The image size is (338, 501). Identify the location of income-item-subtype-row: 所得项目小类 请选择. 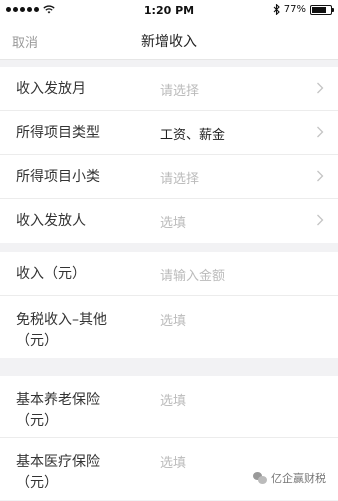
(169, 177).